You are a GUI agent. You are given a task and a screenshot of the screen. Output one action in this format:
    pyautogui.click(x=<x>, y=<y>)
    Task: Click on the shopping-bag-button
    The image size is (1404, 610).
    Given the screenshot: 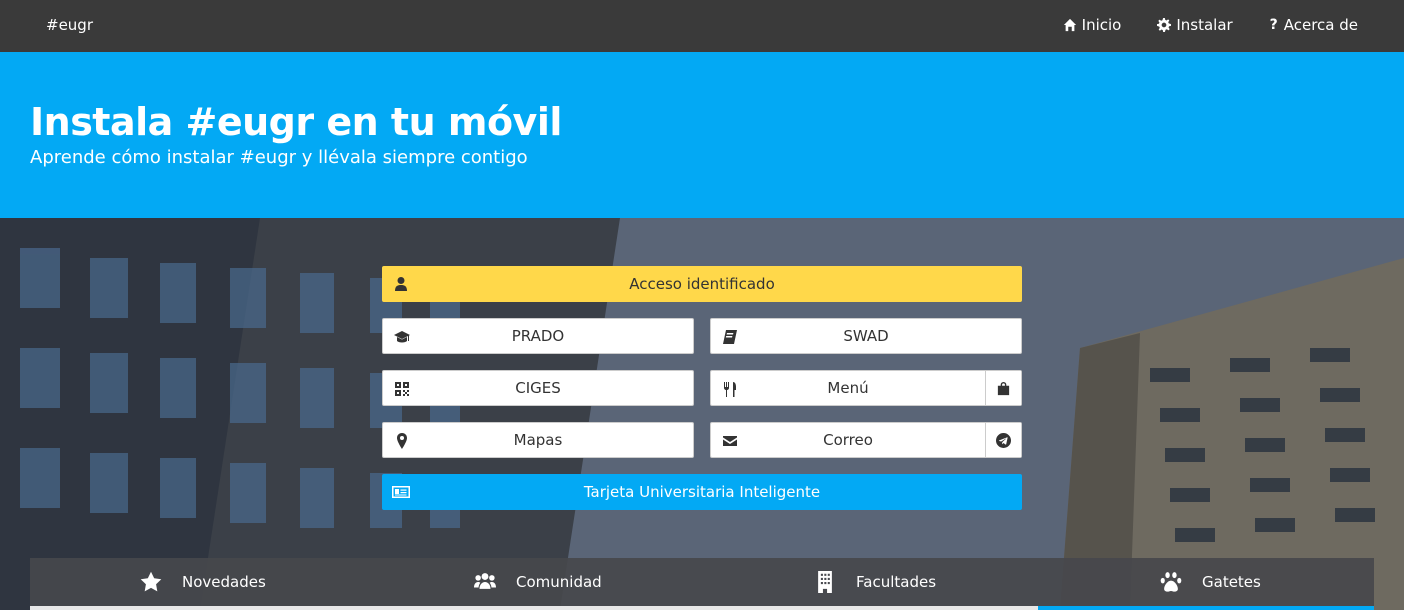 What is the action you would take?
    pyautogui.click(x=1003, y=388)
    